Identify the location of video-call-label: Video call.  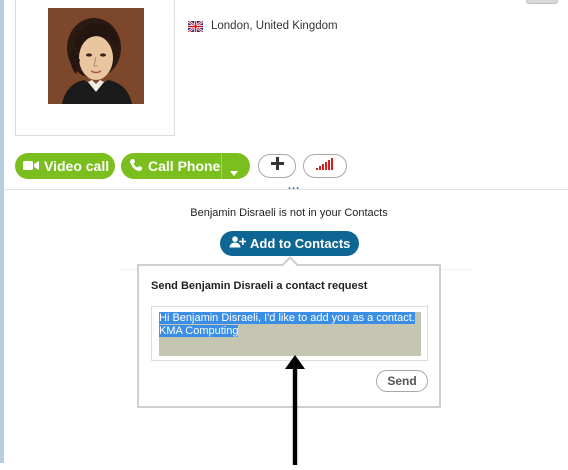
(77, 166).